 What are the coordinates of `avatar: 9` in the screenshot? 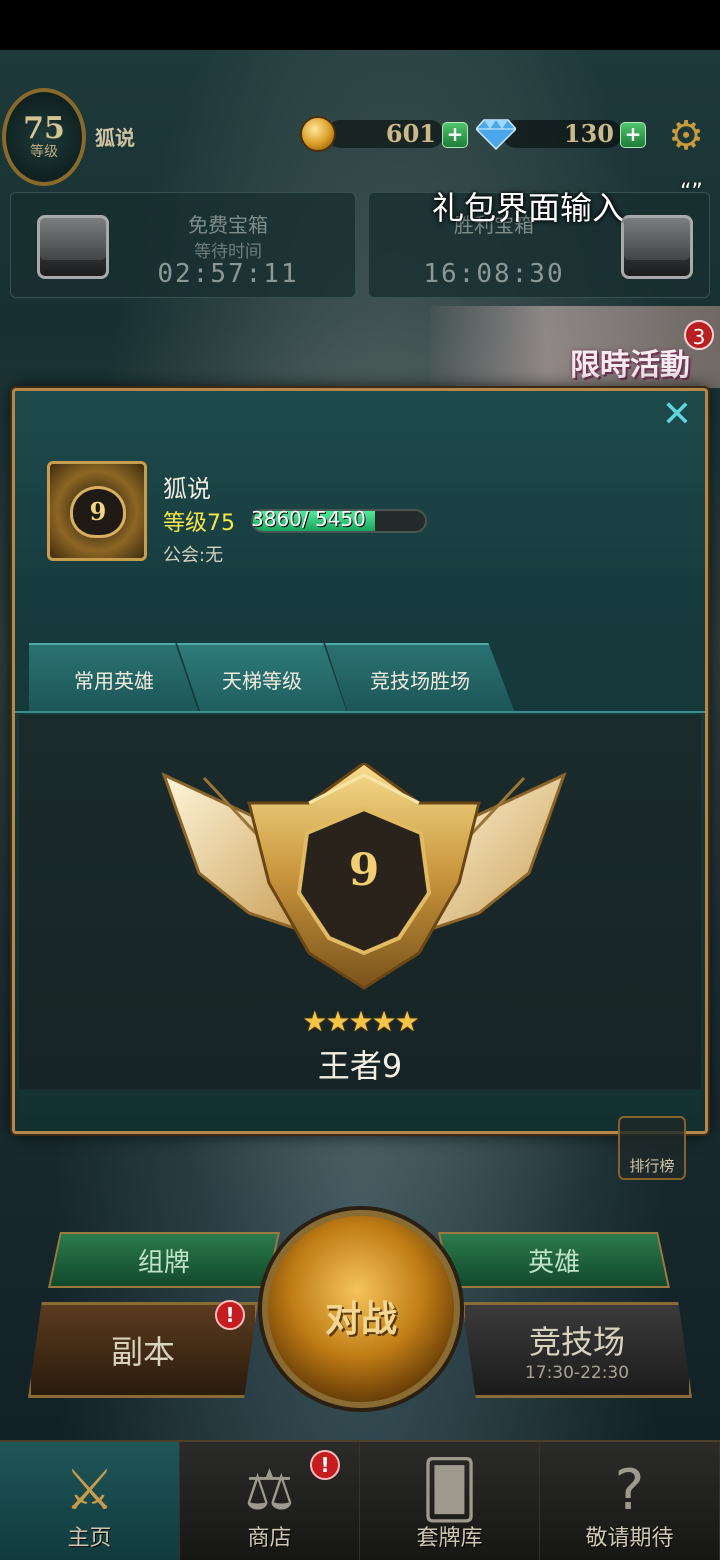 It's located at (97, 511).